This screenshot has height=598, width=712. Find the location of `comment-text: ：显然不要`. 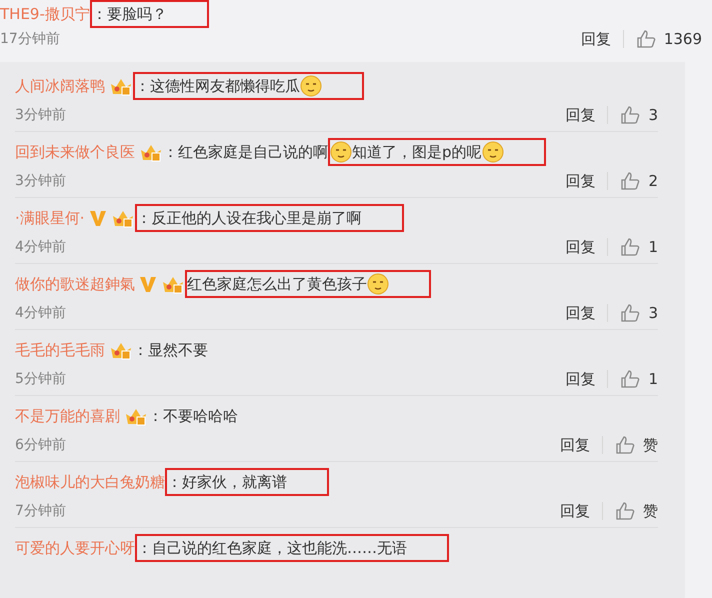

comment-text: ：显然不要 is located at coordinates (170, 350).